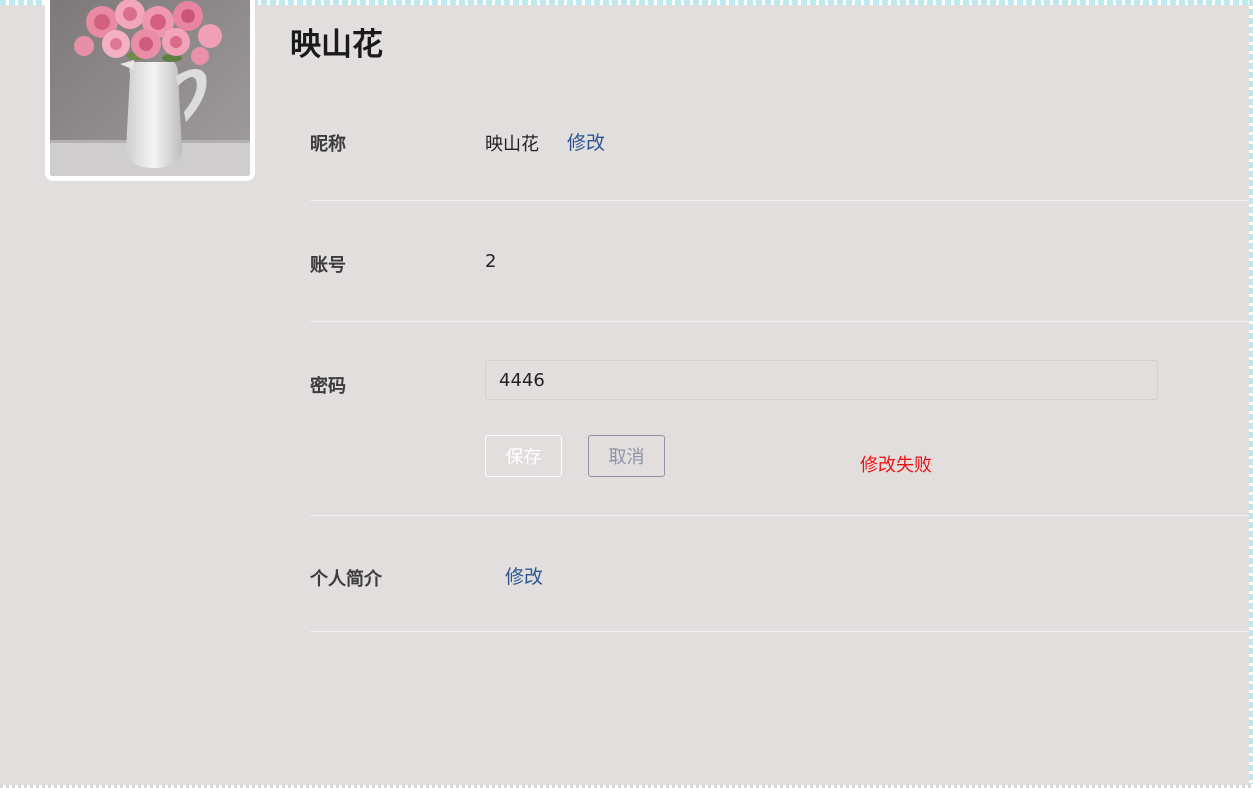 This screenshot has width=1253, height=788. What do you see at coordinates (491, 261) in the screenshot?
I see `account-value: 2` at bounding box center [491, 261].